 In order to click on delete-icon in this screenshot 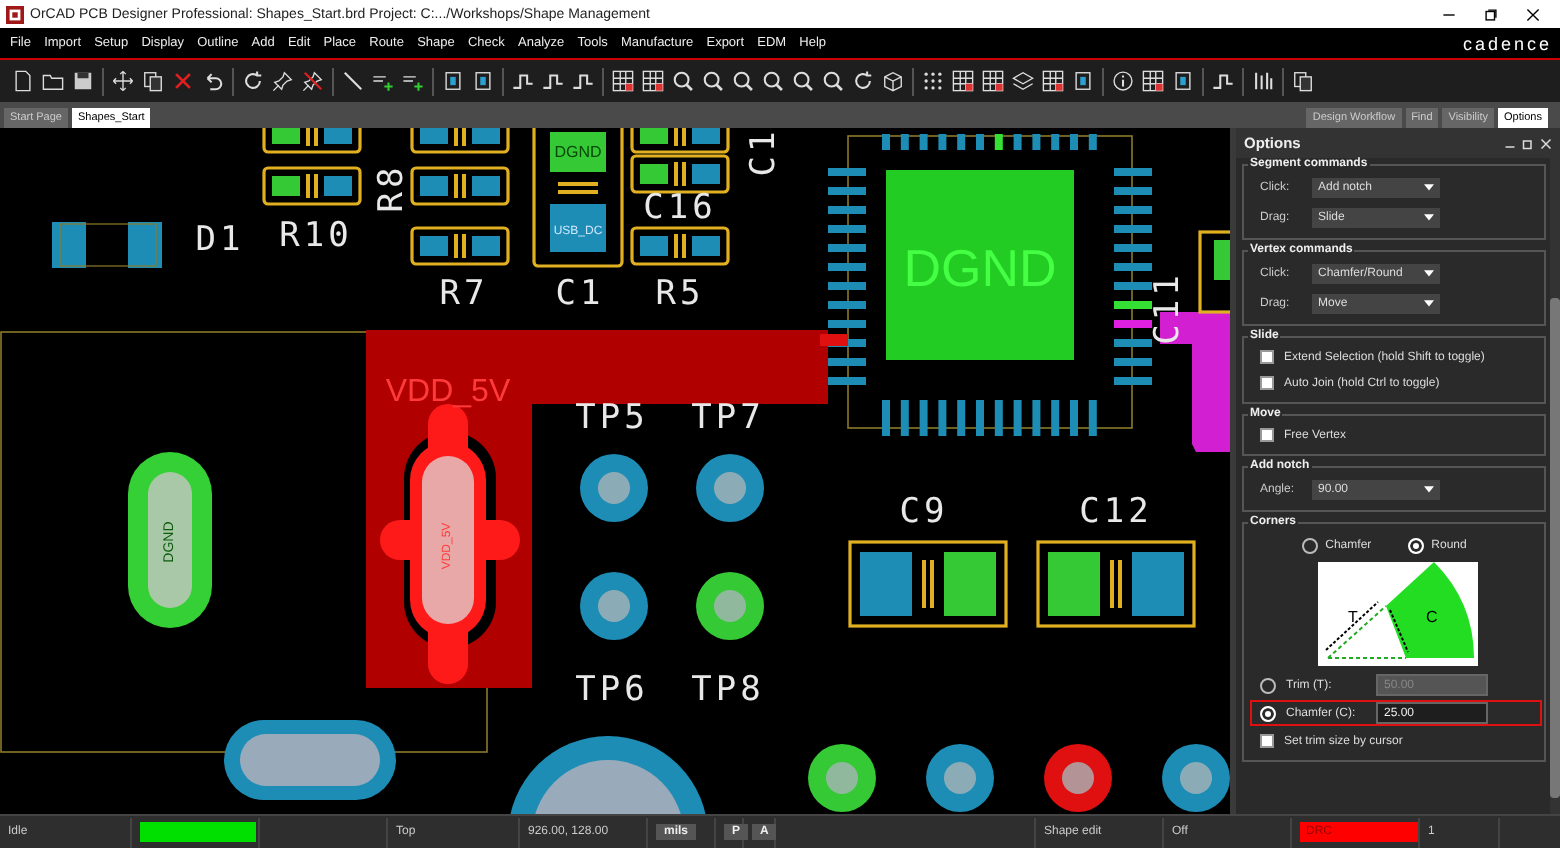, I will do `click(183, 81)`.